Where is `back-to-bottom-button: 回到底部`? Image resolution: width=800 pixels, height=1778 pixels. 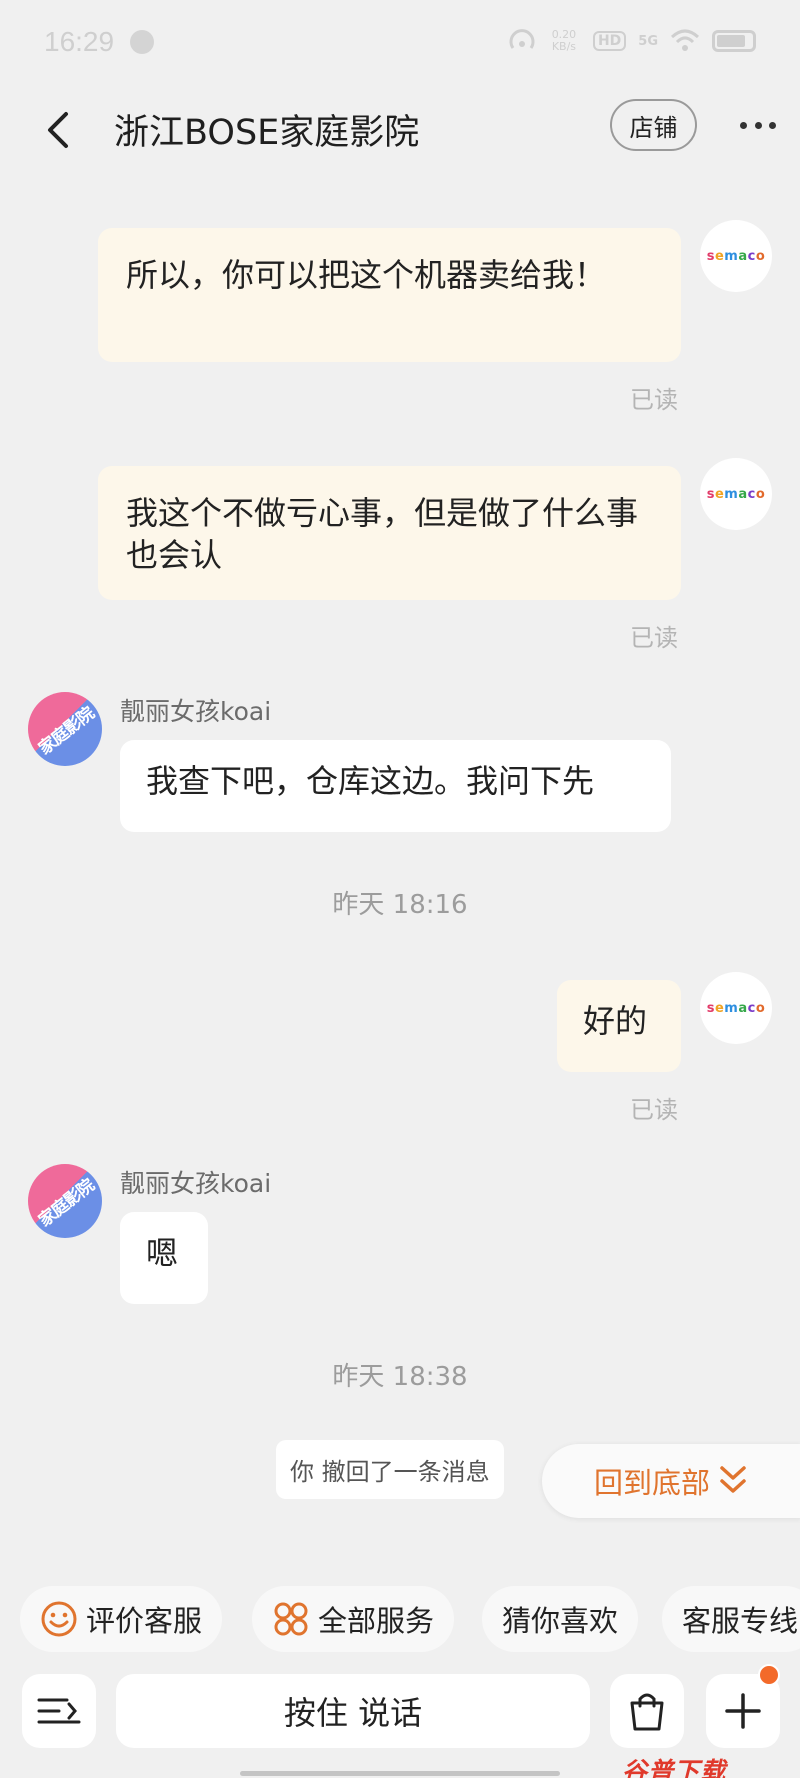
back-to-bottom-button: 回到底部 is located at coordinates (671, 1481).